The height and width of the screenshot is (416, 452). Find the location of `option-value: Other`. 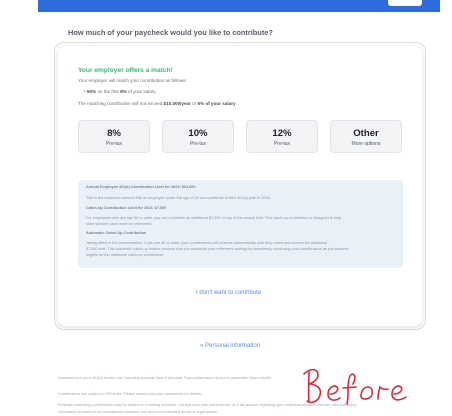

option-value: Other is located at coordinates (366, 133).